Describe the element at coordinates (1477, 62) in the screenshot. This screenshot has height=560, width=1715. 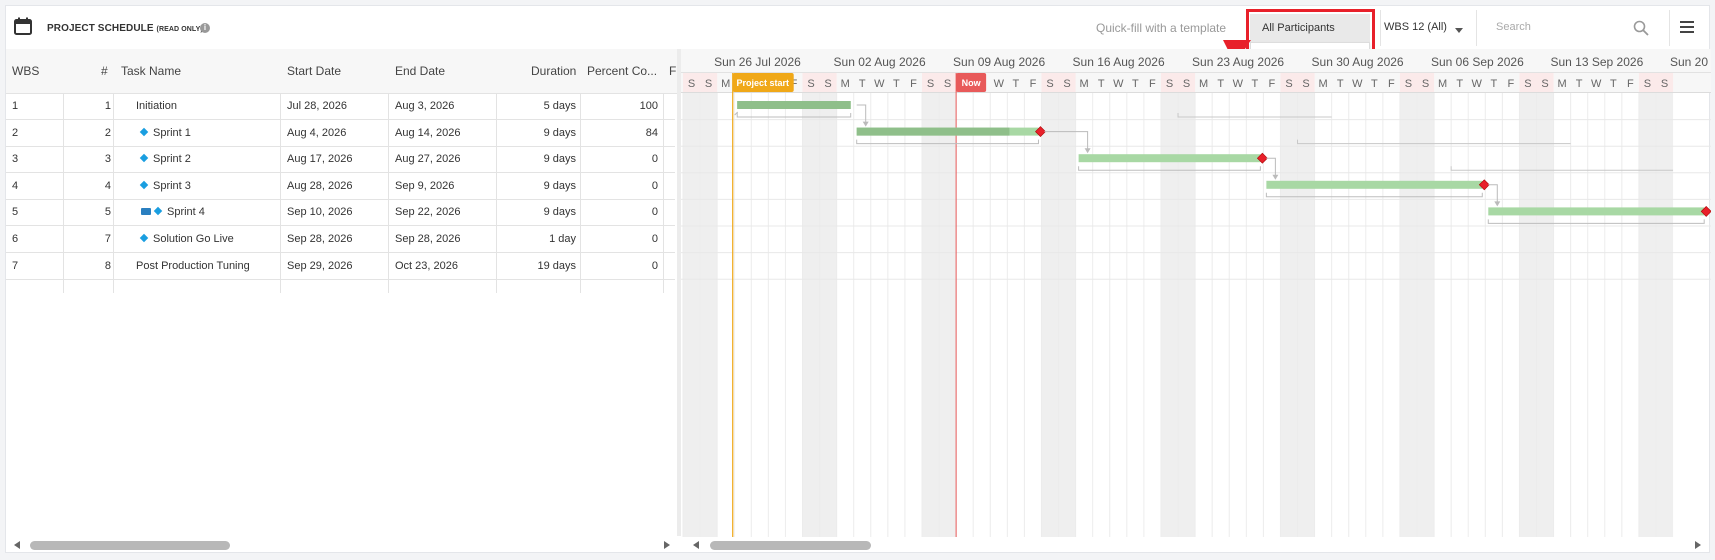
I see `week-label: Sun 06 Sep 2026` at that location.